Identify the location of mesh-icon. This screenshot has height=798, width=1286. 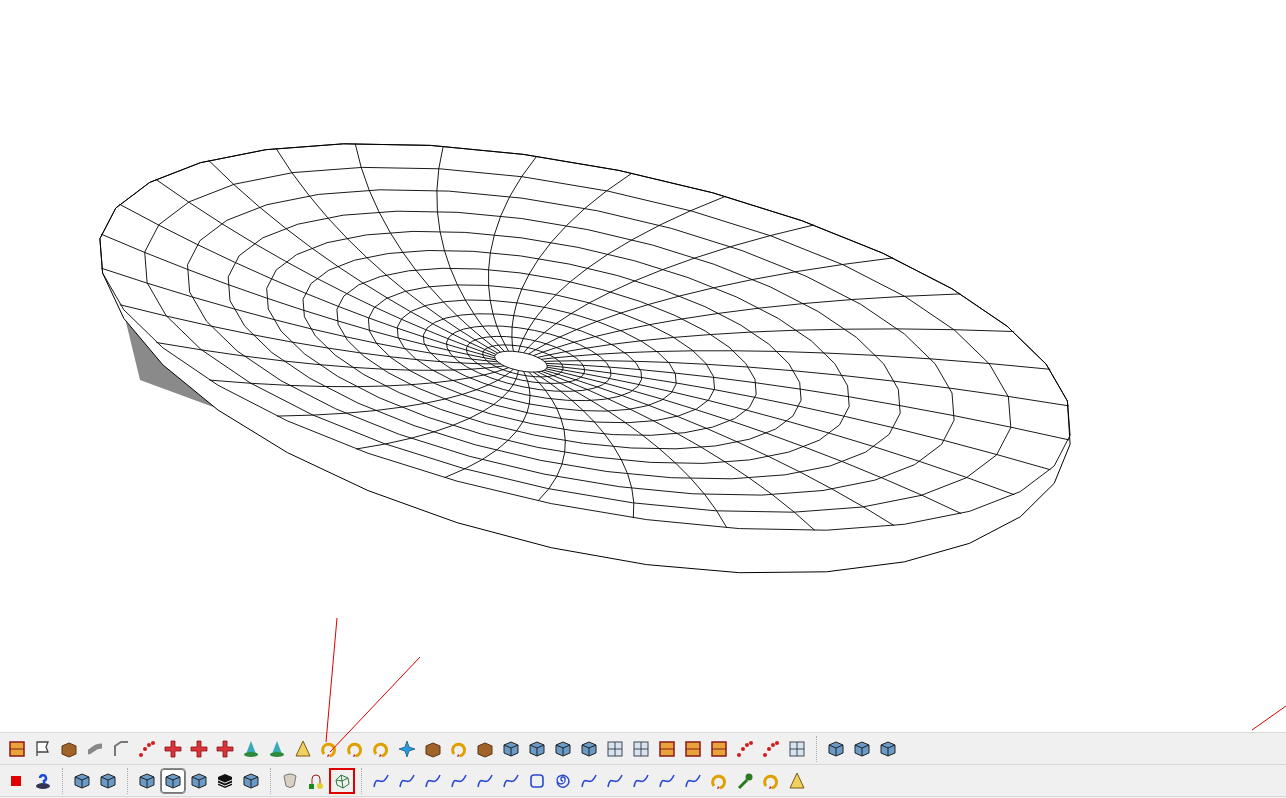
(342, 780).